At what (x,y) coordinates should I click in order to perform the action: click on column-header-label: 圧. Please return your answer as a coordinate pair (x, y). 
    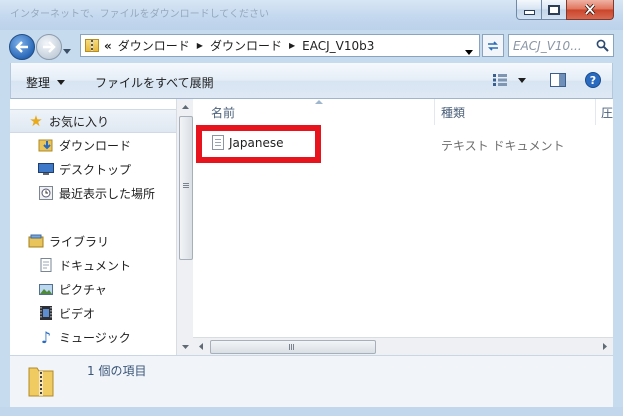
    Looking at the image, I should click on (607, 112).